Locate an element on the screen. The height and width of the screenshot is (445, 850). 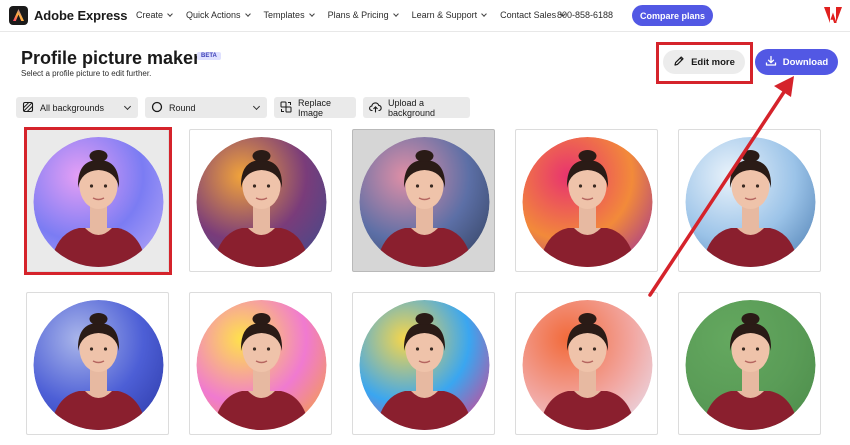
no-background-icon is located at coordinates (28, 108).